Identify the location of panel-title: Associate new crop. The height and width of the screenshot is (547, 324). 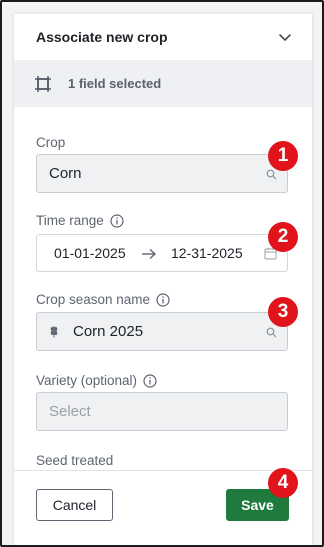
(102, 37).